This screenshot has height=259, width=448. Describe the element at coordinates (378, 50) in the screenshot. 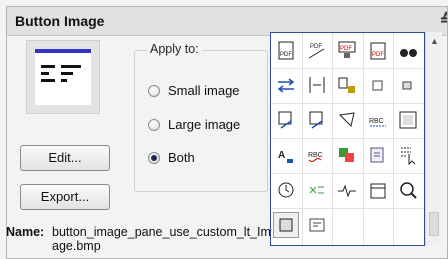

I see `pdf-export-icon: PDF` at that location.